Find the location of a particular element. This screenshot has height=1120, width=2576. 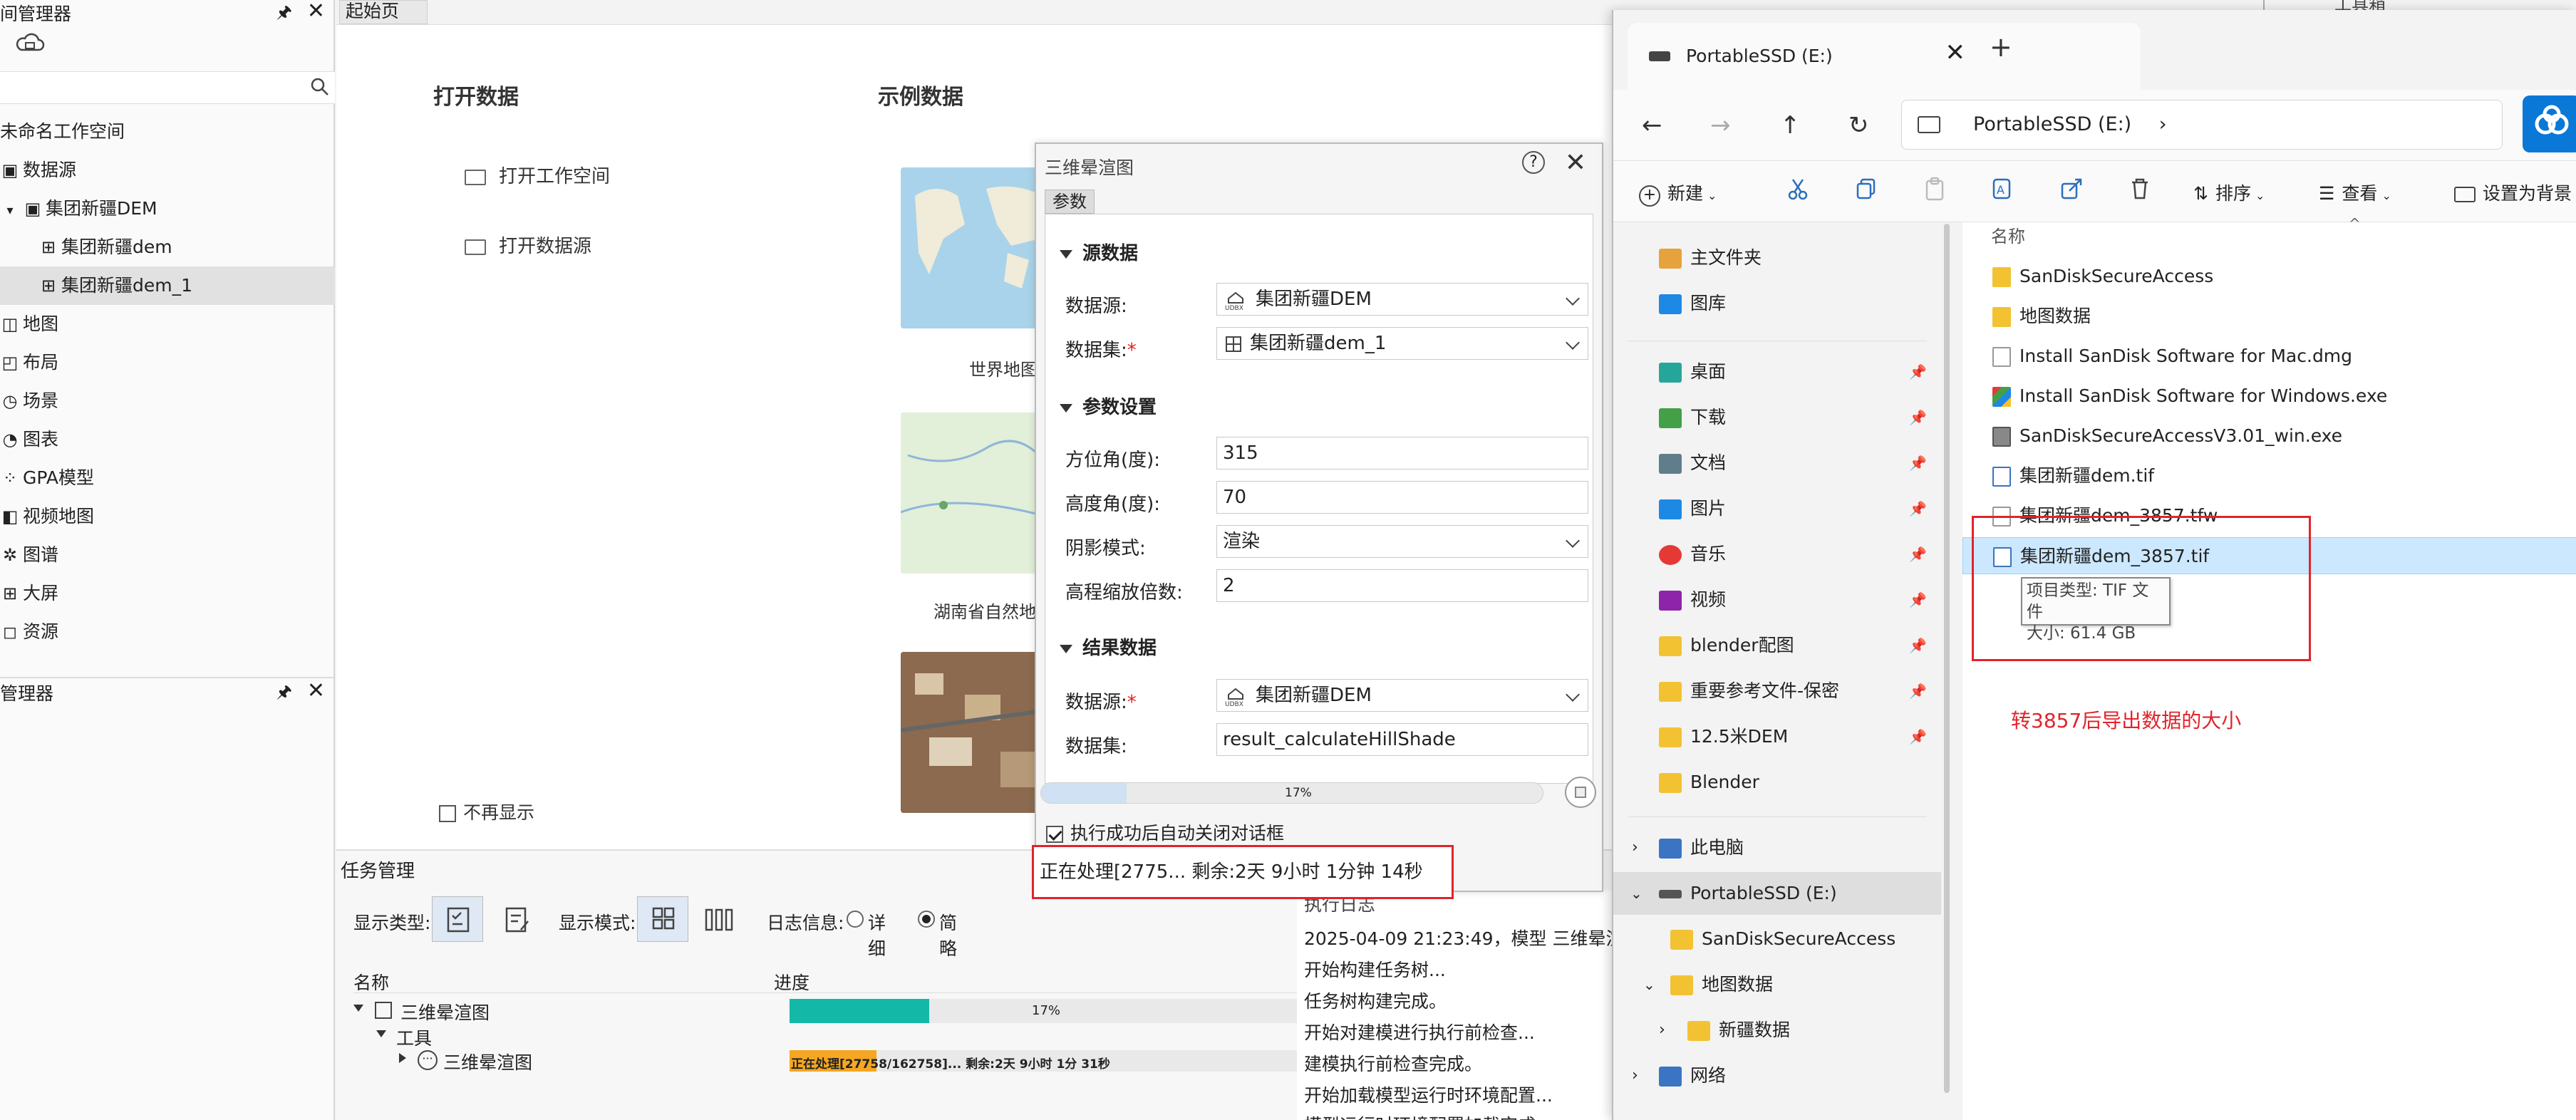

log-detail-radio is located at coordinates (856, 919).